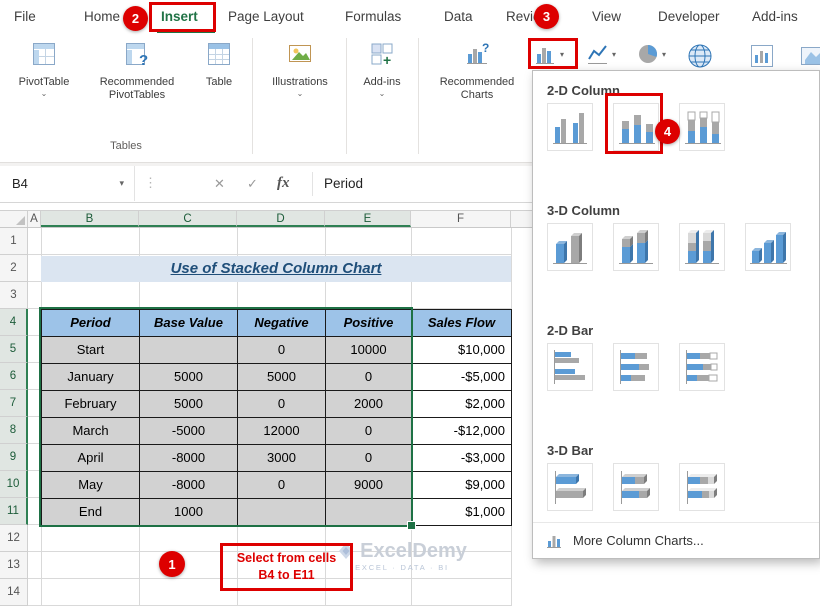  Describe the element at coordinates (102, 17) in the screenshot. I see `tab-home: Home` at that location.